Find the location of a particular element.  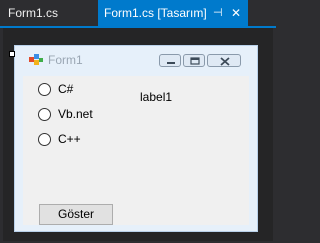

form-title-bar: Form1 is located at coordinates (136, 61).